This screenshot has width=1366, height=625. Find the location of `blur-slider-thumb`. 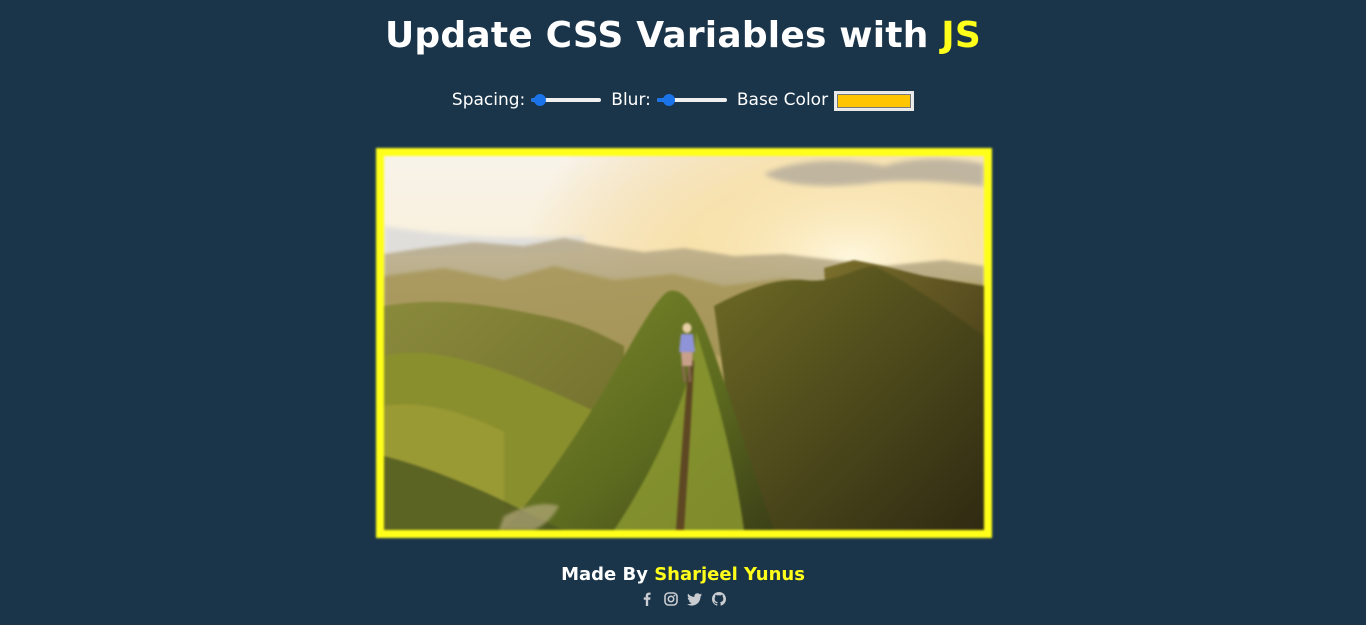

blur-slider-thumb is located at coordinates (668, 100).